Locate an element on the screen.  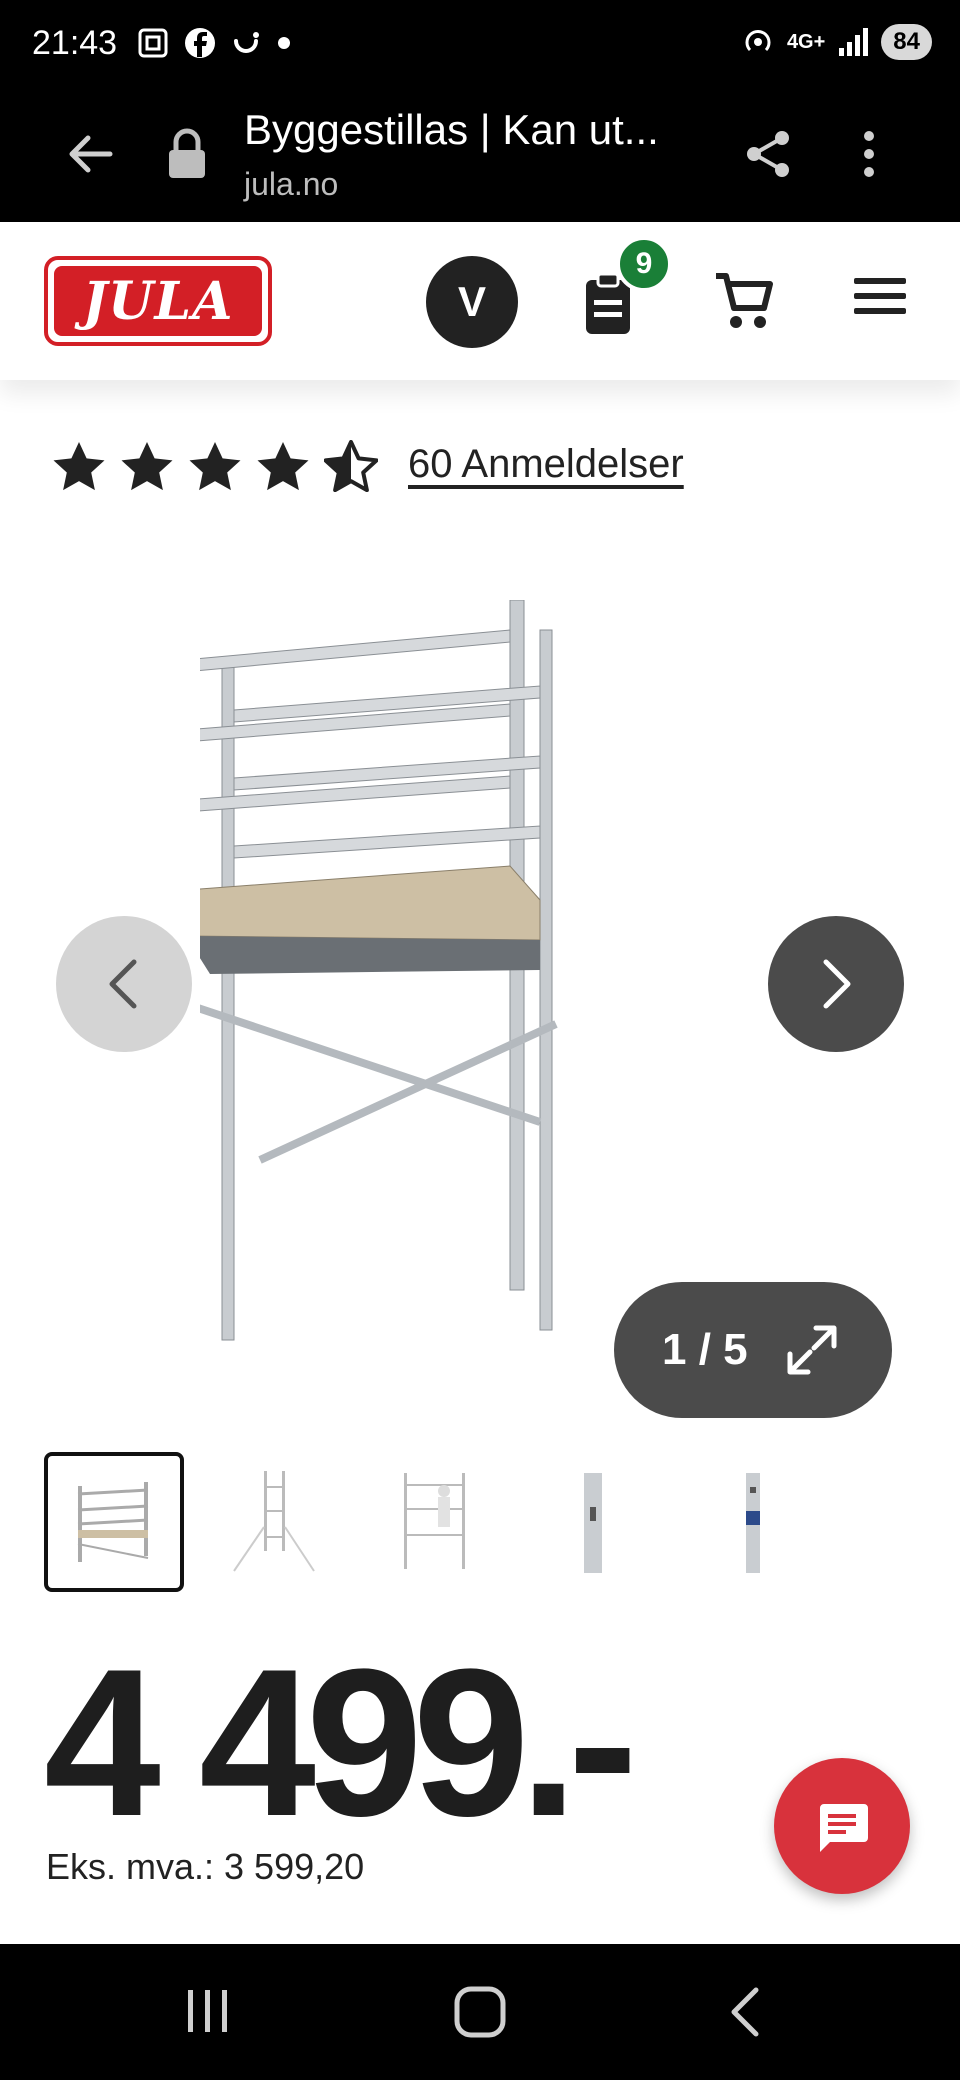
system-navigation-bar is located at coordinates (480, 2012).